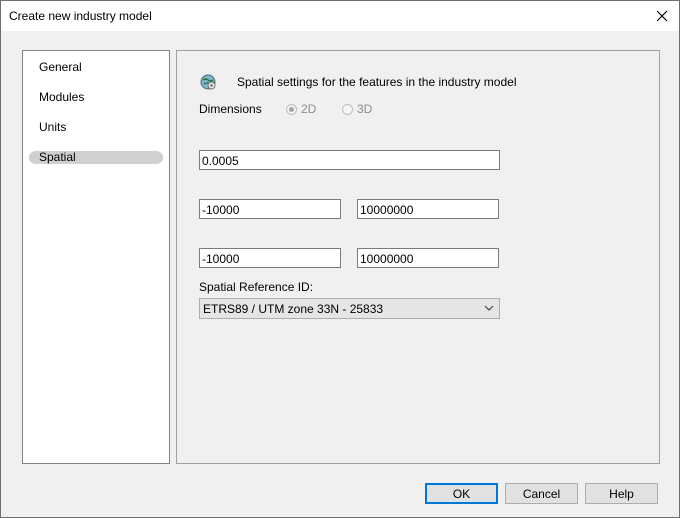 This screenshot has width=680, height=518. What do you see at coordinates (293, 309) in the screenshot?
I see `srid-selected-value: ETRS89 / UTM zone 33N - 25833` at bounding box center [293, 309].